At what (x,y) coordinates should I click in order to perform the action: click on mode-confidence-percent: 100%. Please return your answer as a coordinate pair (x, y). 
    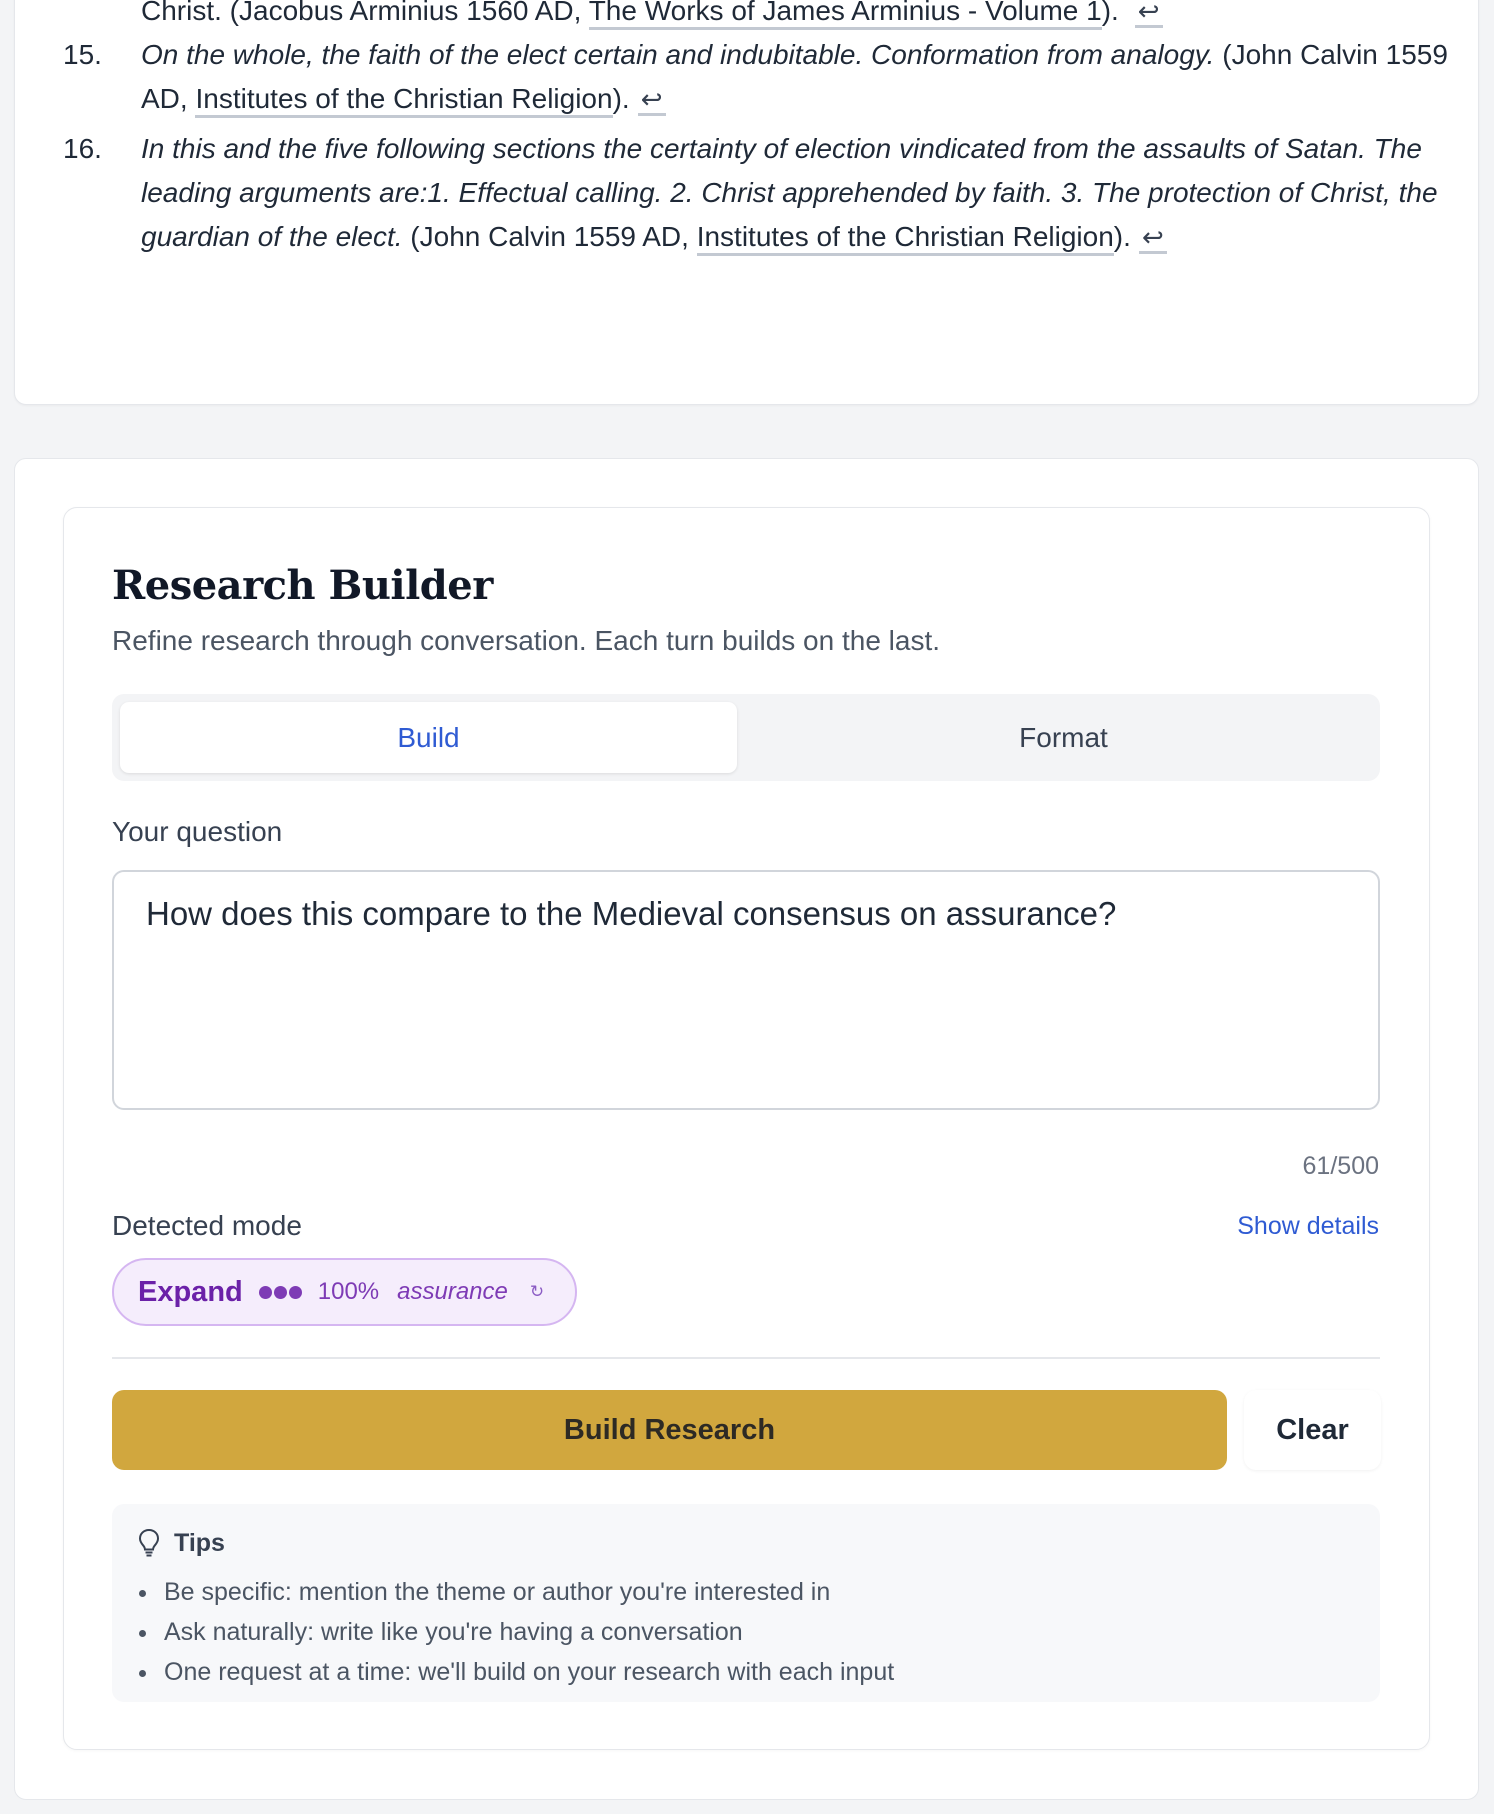
    Looking at the image, I should click on (348, 1291).